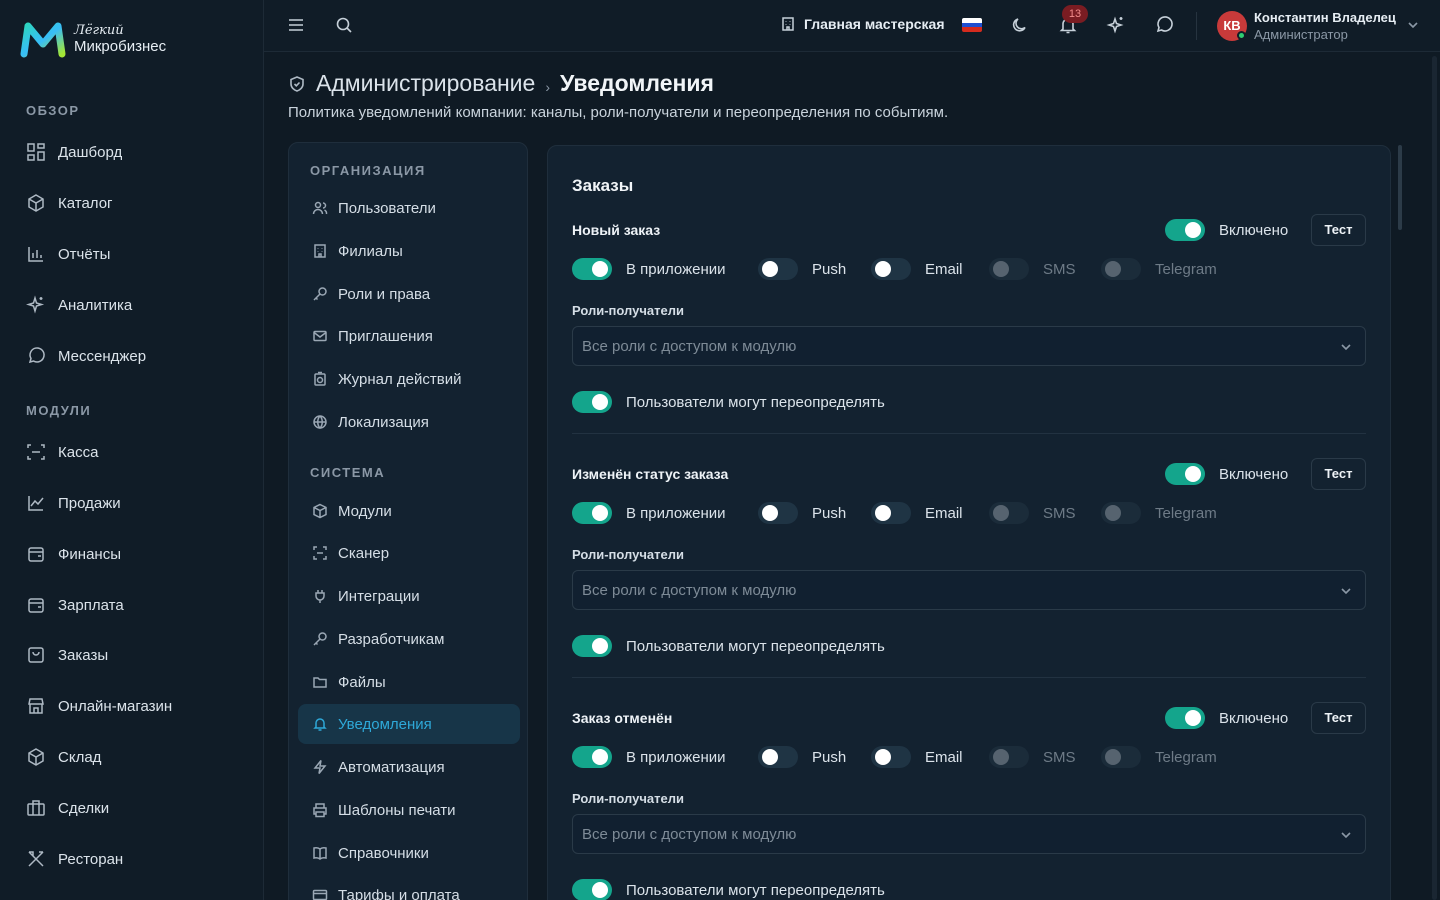 The width and height of the screenshot is (1440, 900). What do you see at coordinates (1020, 25) in the screenshot?
I see `theme-toggle-button` at bounding box center [1020, 25].